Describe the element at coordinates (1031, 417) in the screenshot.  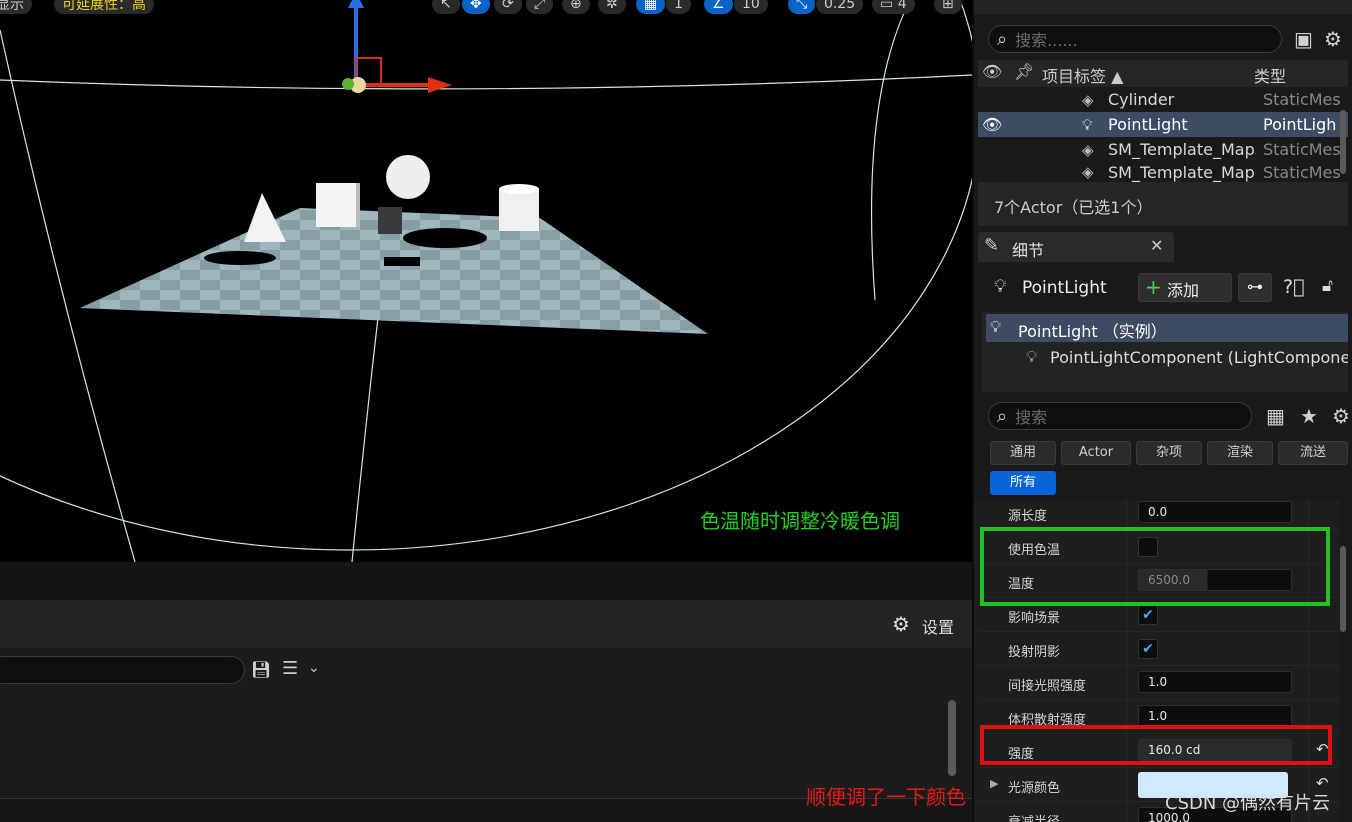
I see `details-search-placeholder: 搜索` at that location.